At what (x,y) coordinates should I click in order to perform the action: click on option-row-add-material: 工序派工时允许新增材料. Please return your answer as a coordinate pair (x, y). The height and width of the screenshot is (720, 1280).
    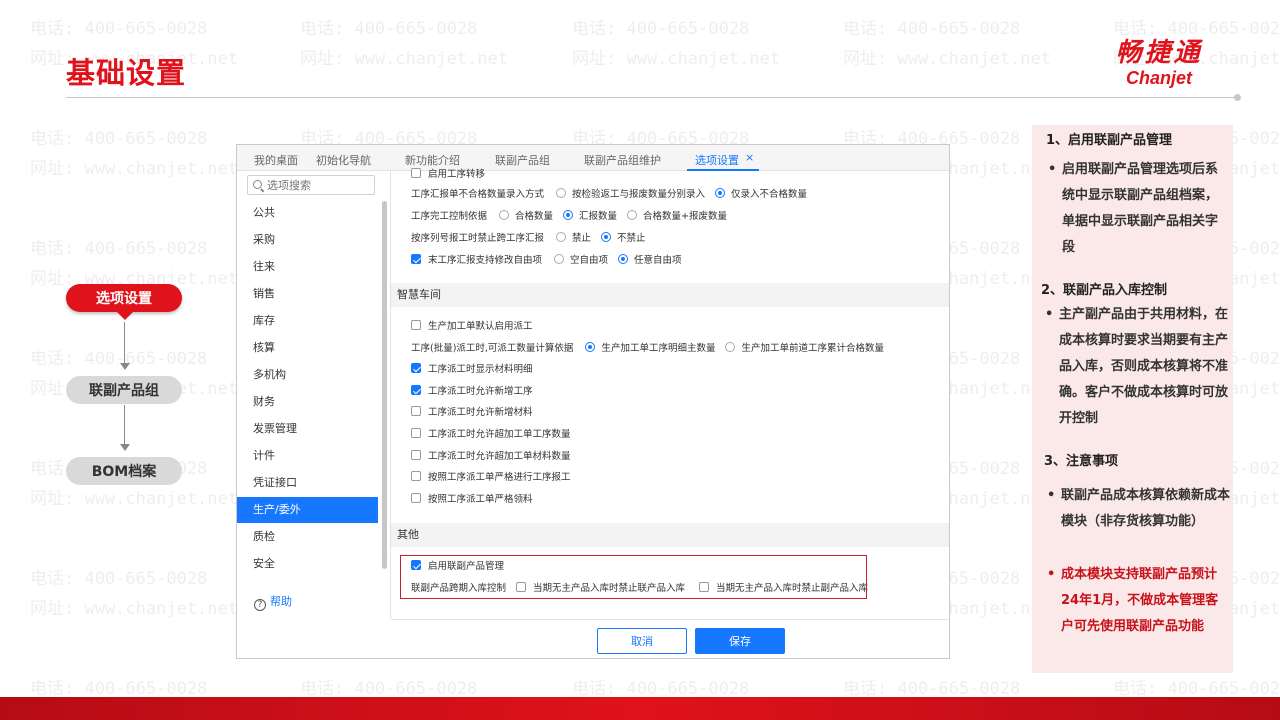
    Looking at the image, I should click on (472, 411).